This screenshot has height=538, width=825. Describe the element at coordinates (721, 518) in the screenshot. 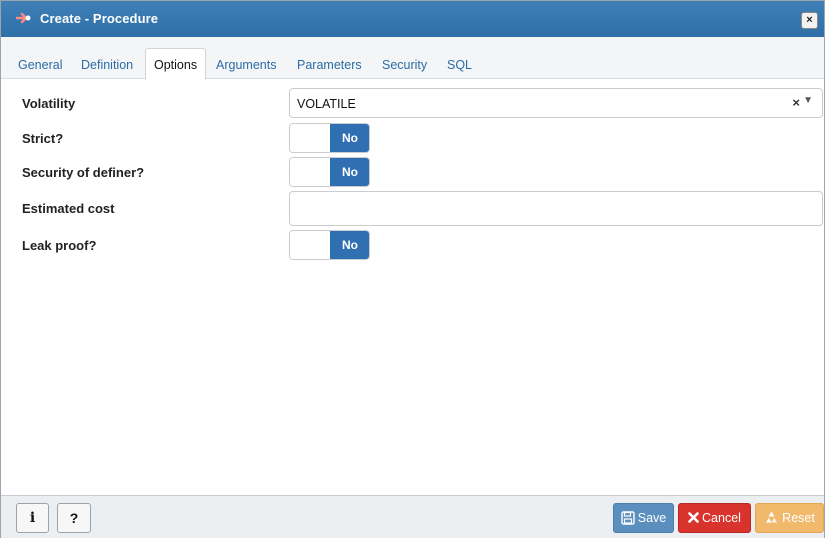

I see `cancel-label: Cancel` at that location.